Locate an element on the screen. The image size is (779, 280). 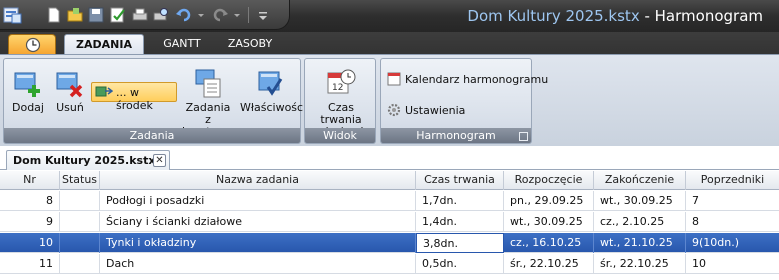
tasks-from-estimate-icon is located at coordinates (208, 83).